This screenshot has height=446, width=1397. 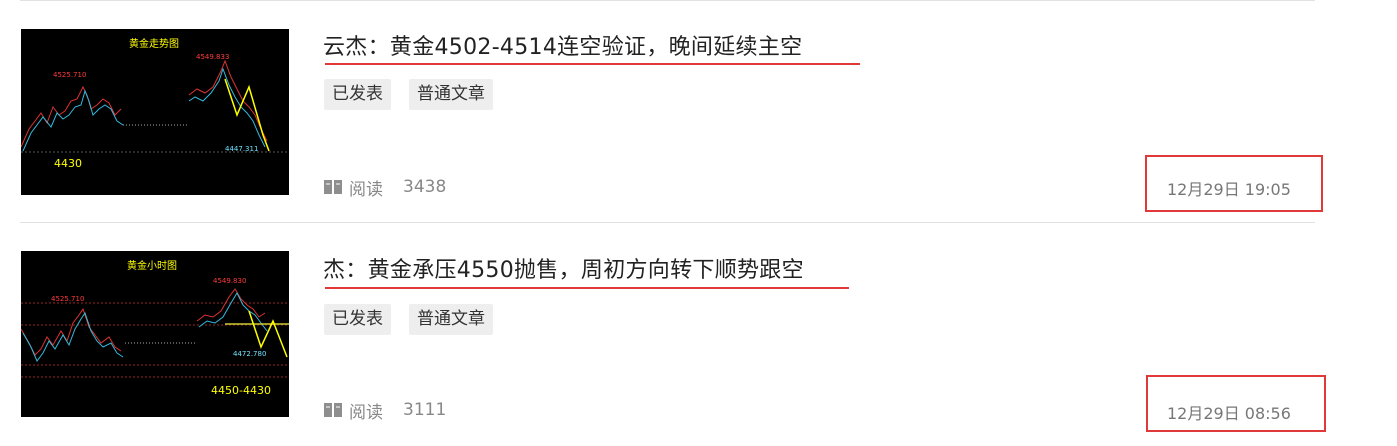 I want to click on read-count: 3111, so click(x=425, y=410).